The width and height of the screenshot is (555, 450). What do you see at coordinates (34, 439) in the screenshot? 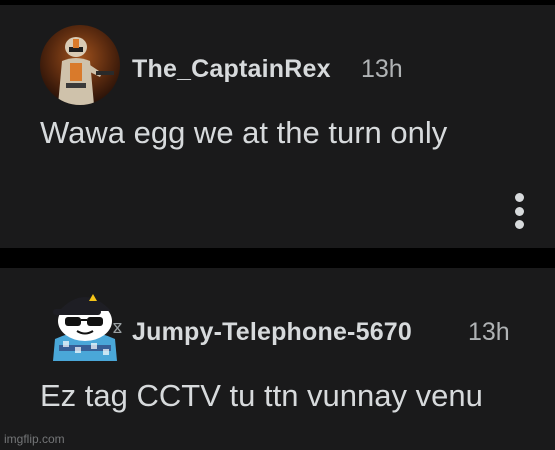
I see `watermark: imgflip.com` at bounding box center [34, 439].